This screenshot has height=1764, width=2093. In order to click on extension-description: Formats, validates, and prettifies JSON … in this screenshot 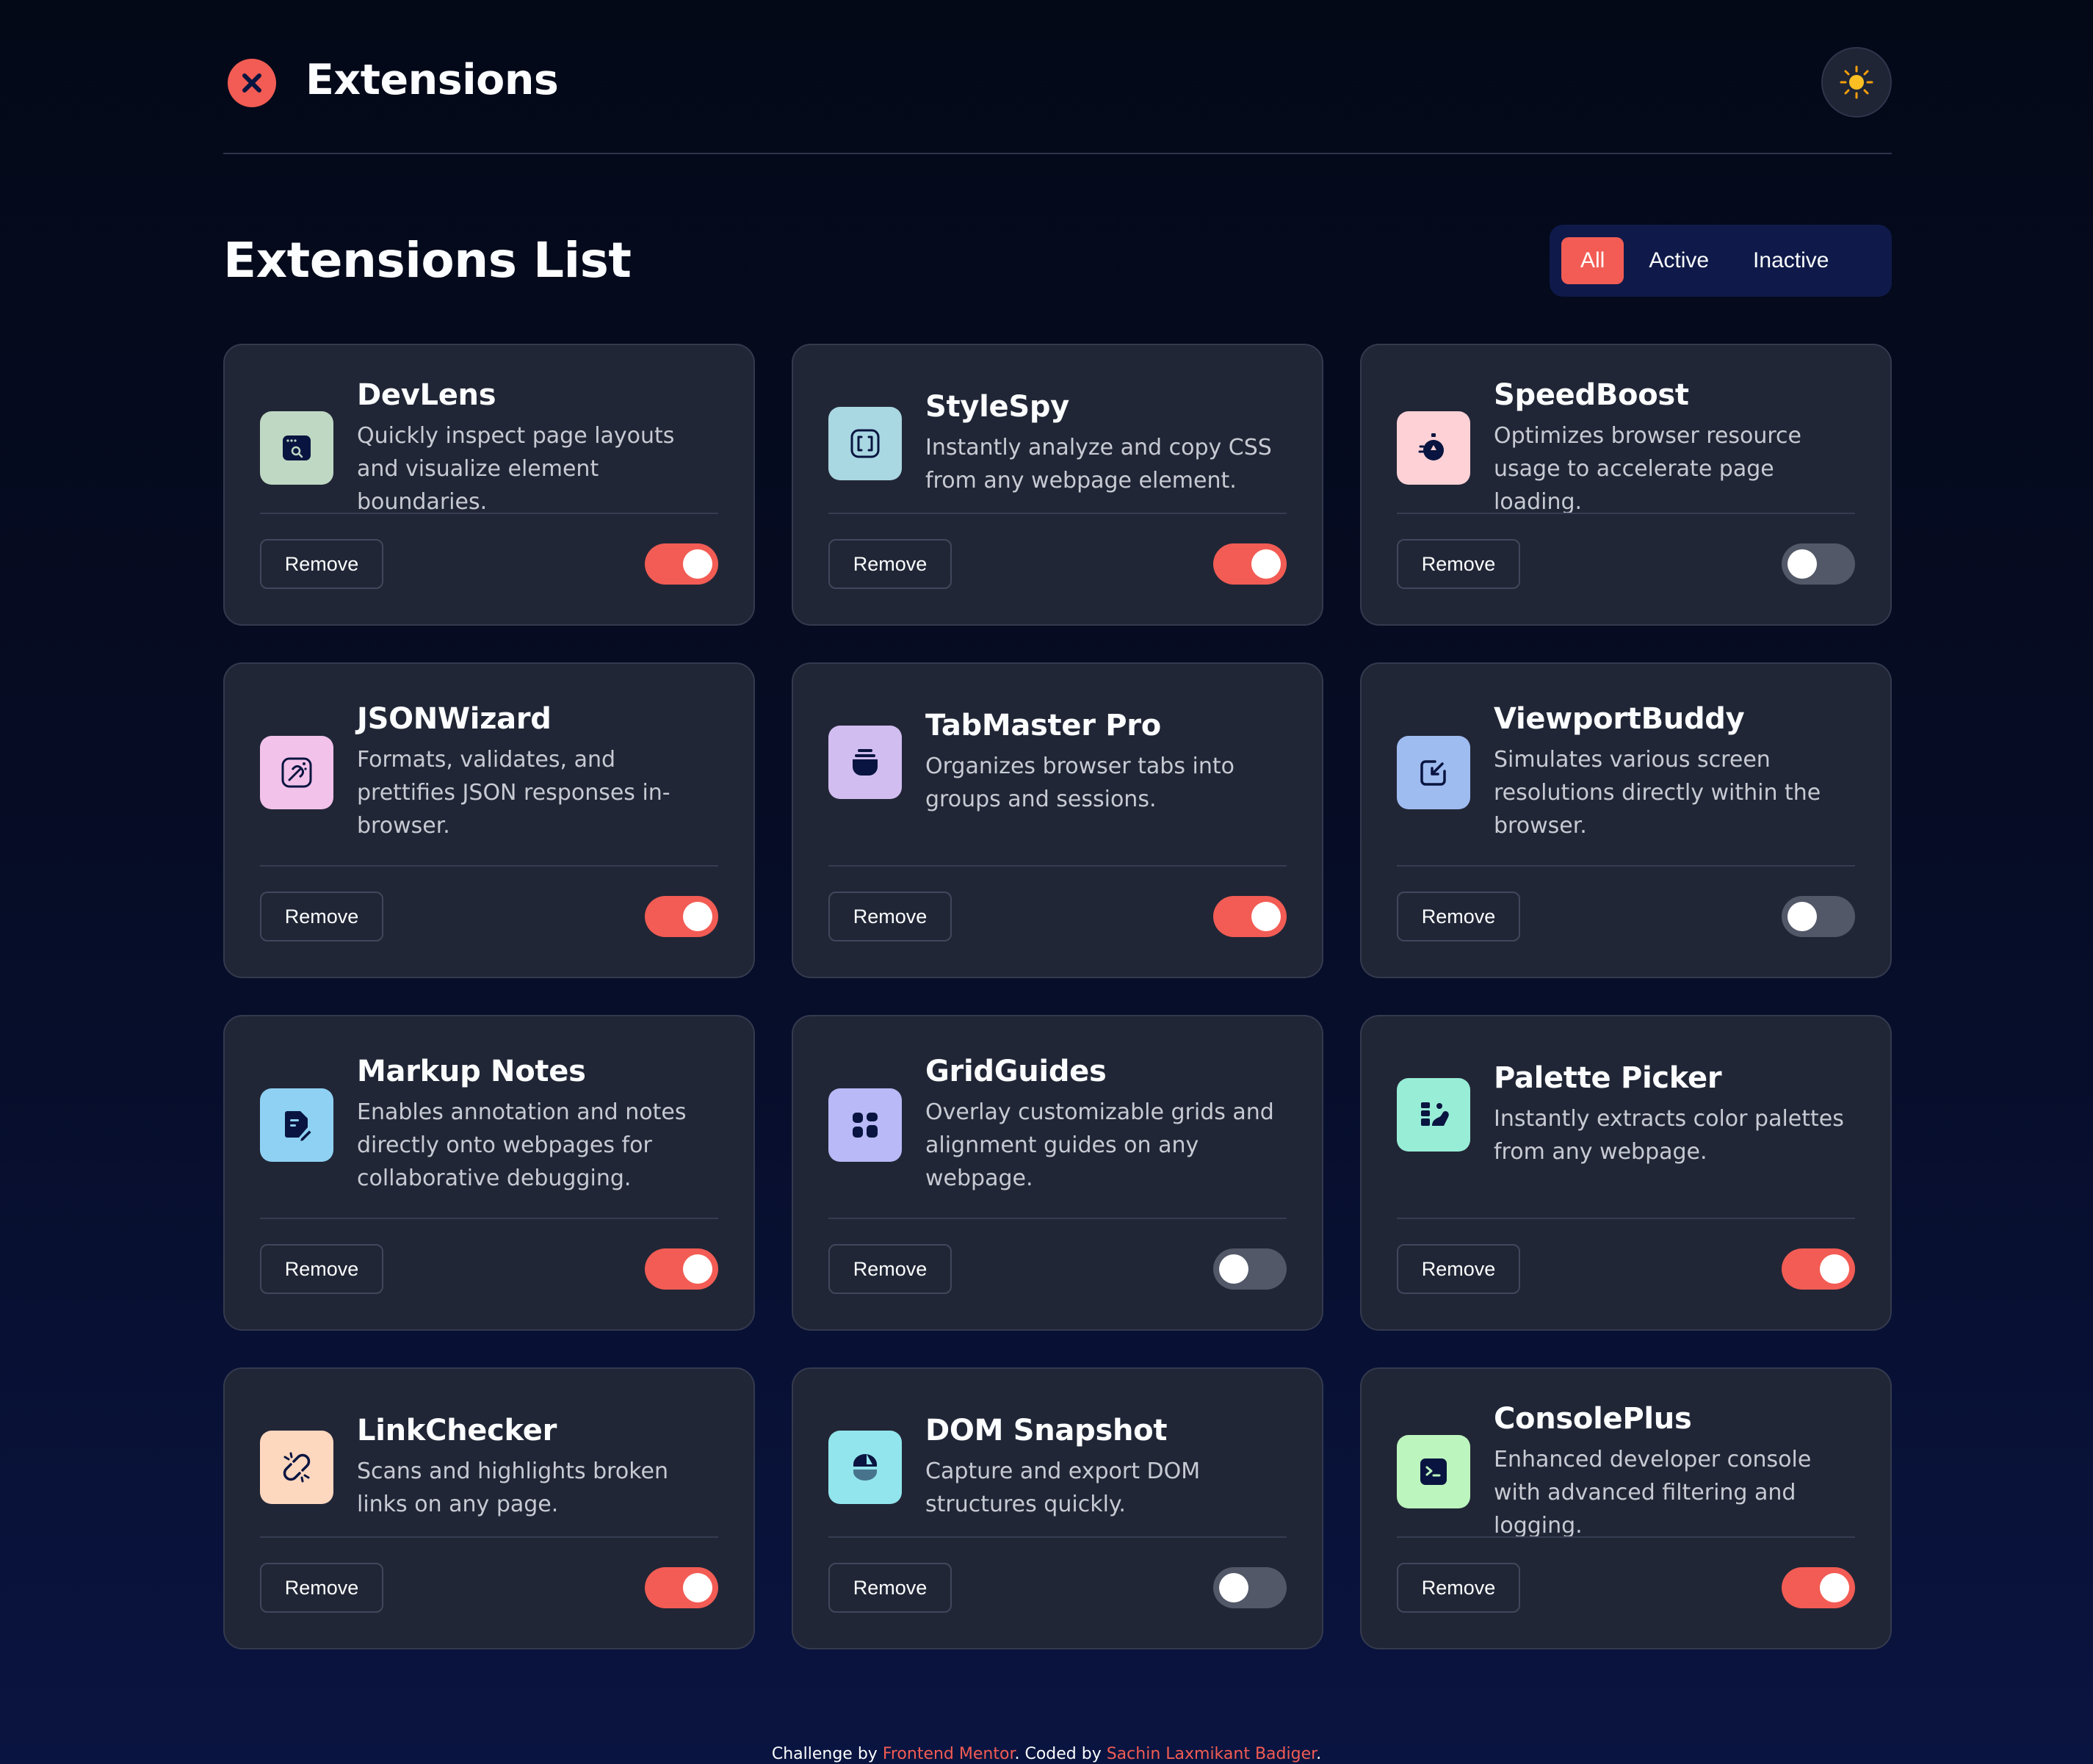, I will do `click(513, 793)`.